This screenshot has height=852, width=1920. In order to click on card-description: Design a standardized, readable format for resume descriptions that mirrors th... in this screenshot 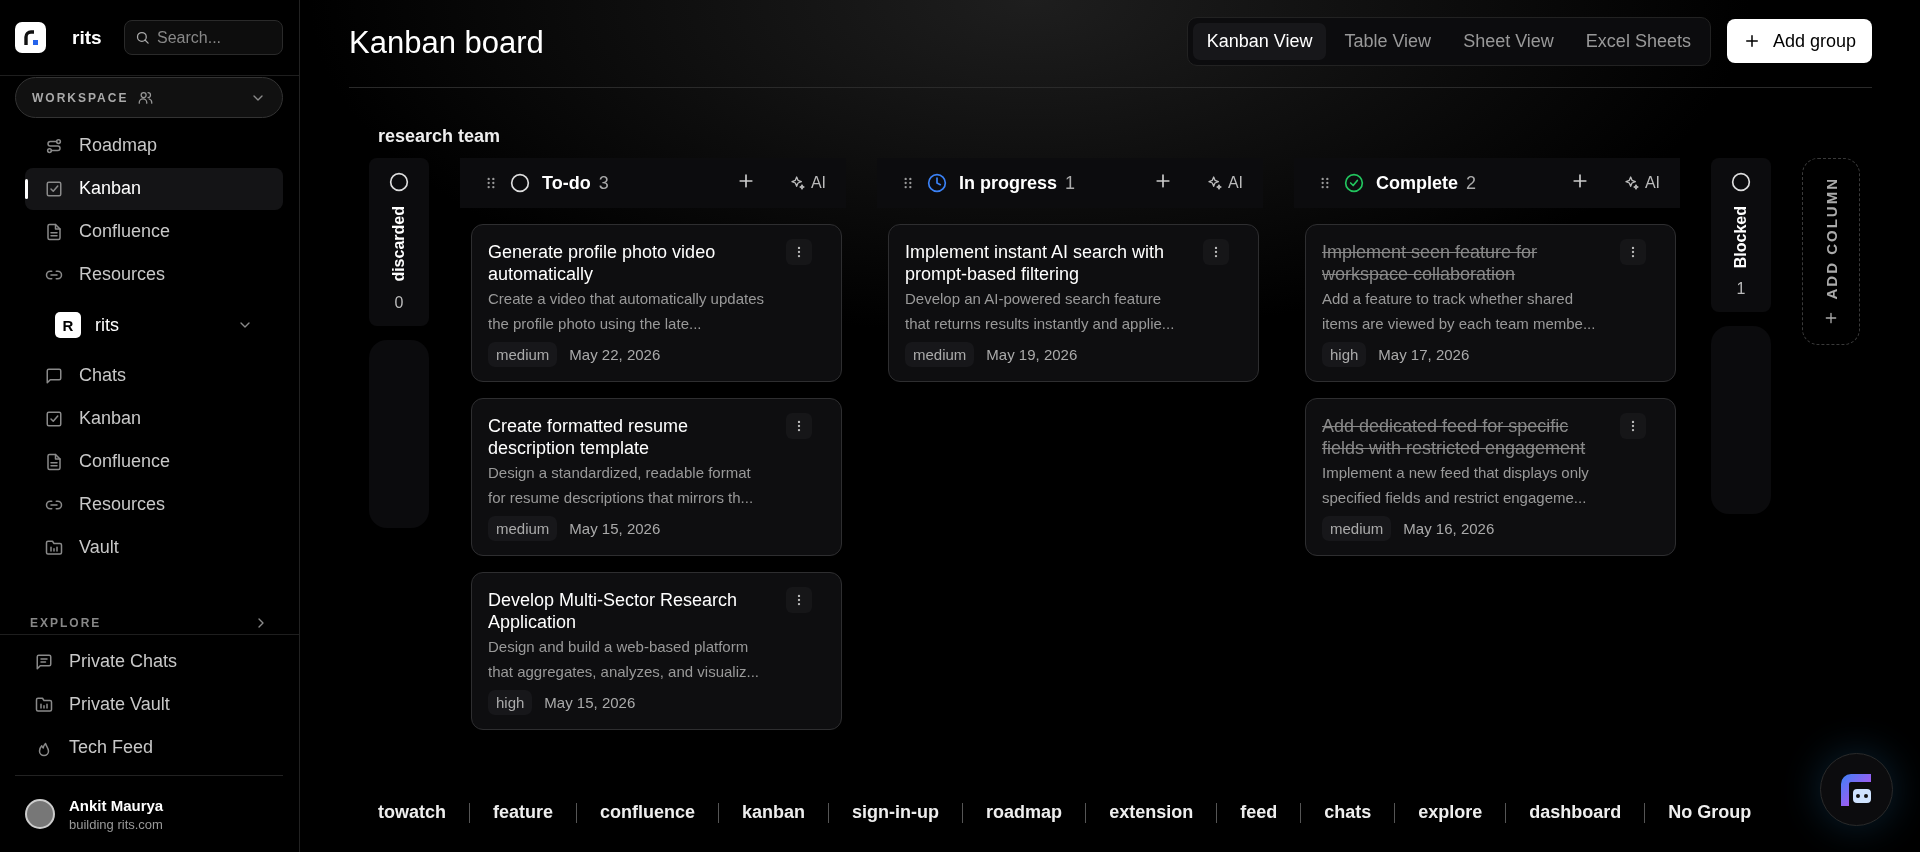, I will do `click(621, 485)`.